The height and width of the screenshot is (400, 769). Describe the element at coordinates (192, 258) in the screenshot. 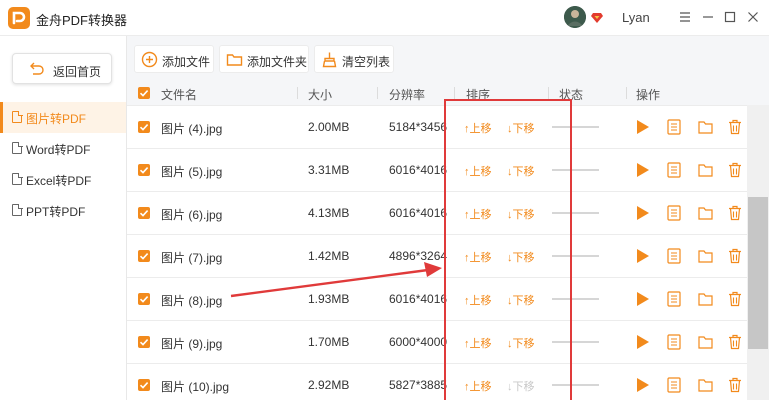

I see `file-name: 图片 (7).jpg` at that location.